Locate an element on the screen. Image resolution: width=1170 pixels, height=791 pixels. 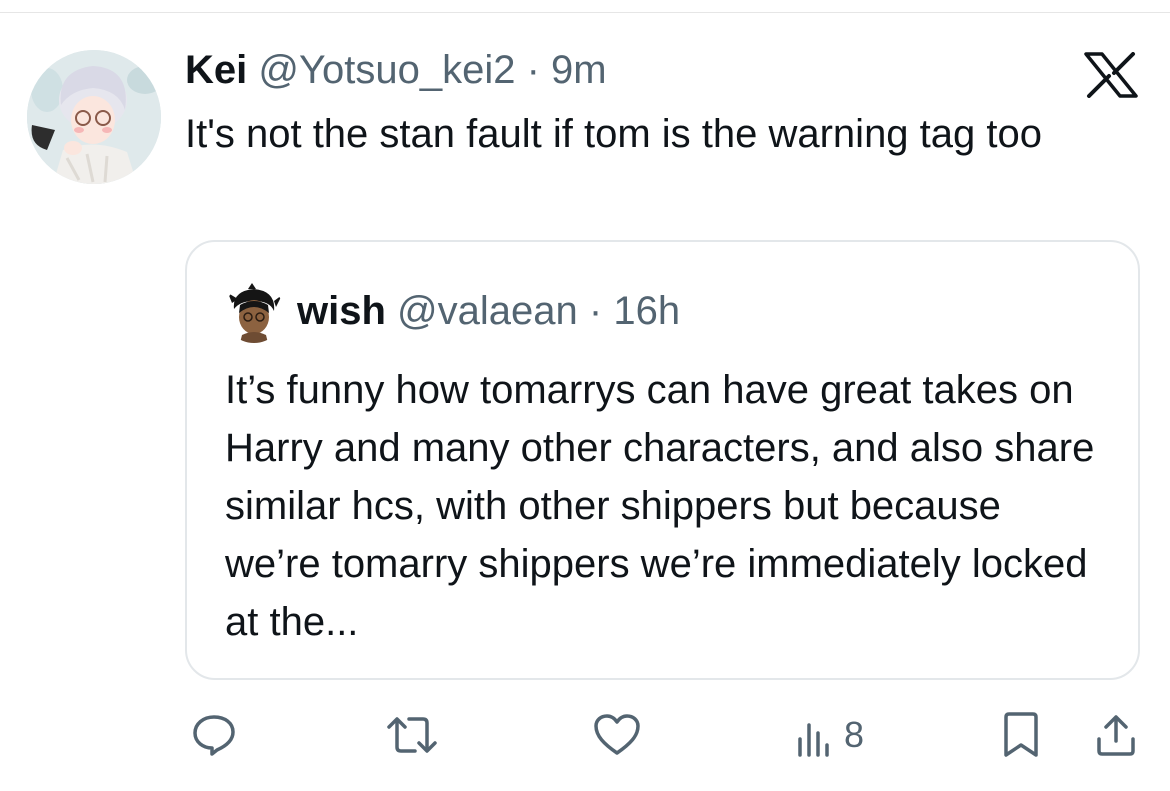
quoted-tweet-header: wish @valaean · 16h is located at coordinates (488, 311).